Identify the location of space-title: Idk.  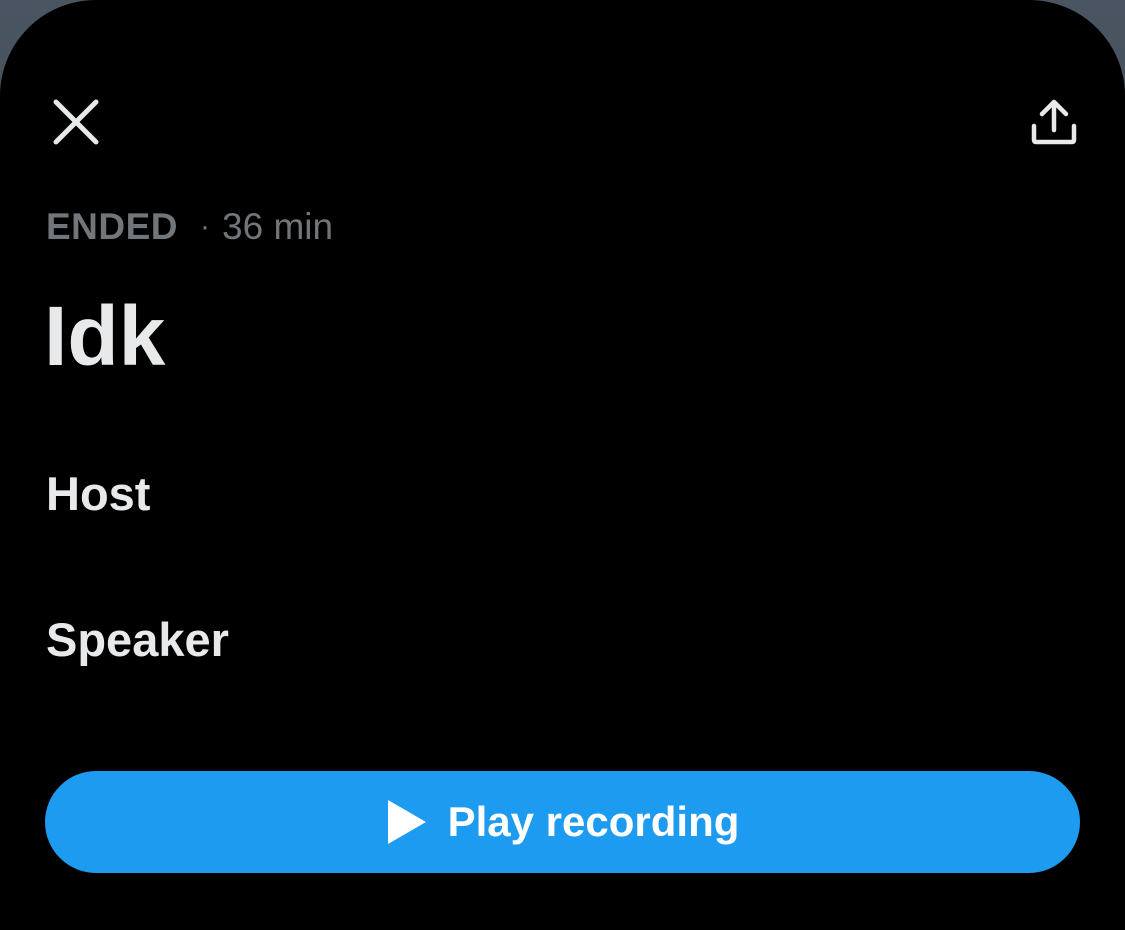
(105, 336).